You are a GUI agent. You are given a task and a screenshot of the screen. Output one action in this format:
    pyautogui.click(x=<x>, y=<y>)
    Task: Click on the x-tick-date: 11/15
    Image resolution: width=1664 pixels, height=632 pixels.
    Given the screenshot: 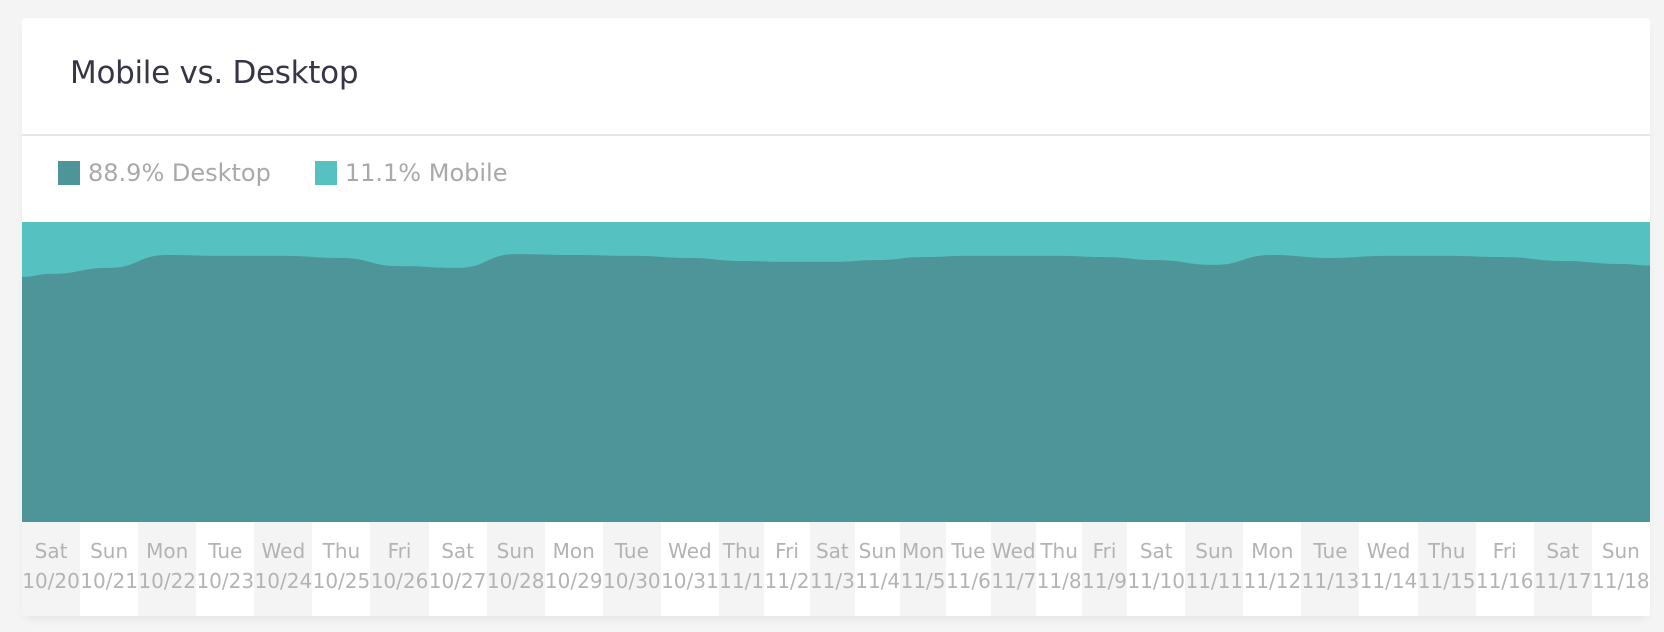 What is the action you would take?
    pyautogui.click(x=1446, y=581)
    